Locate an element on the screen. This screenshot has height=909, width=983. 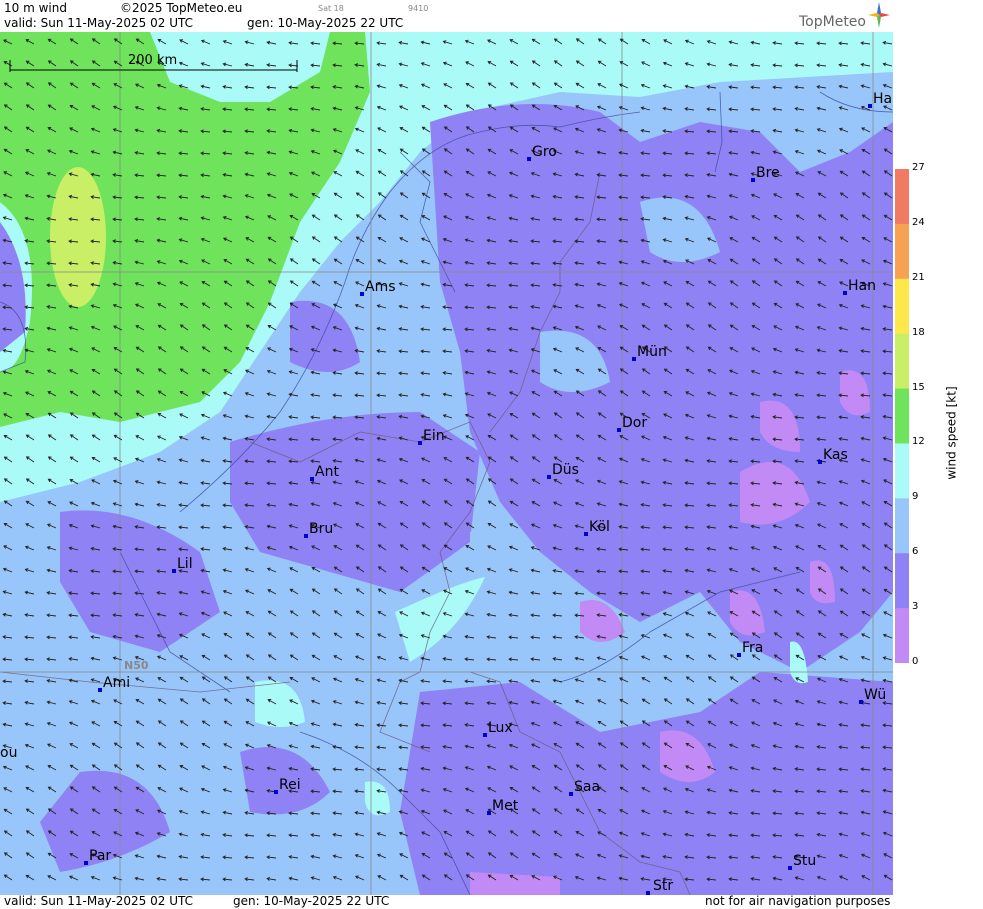
city-label: Bru is located at coordinates (321, 529).